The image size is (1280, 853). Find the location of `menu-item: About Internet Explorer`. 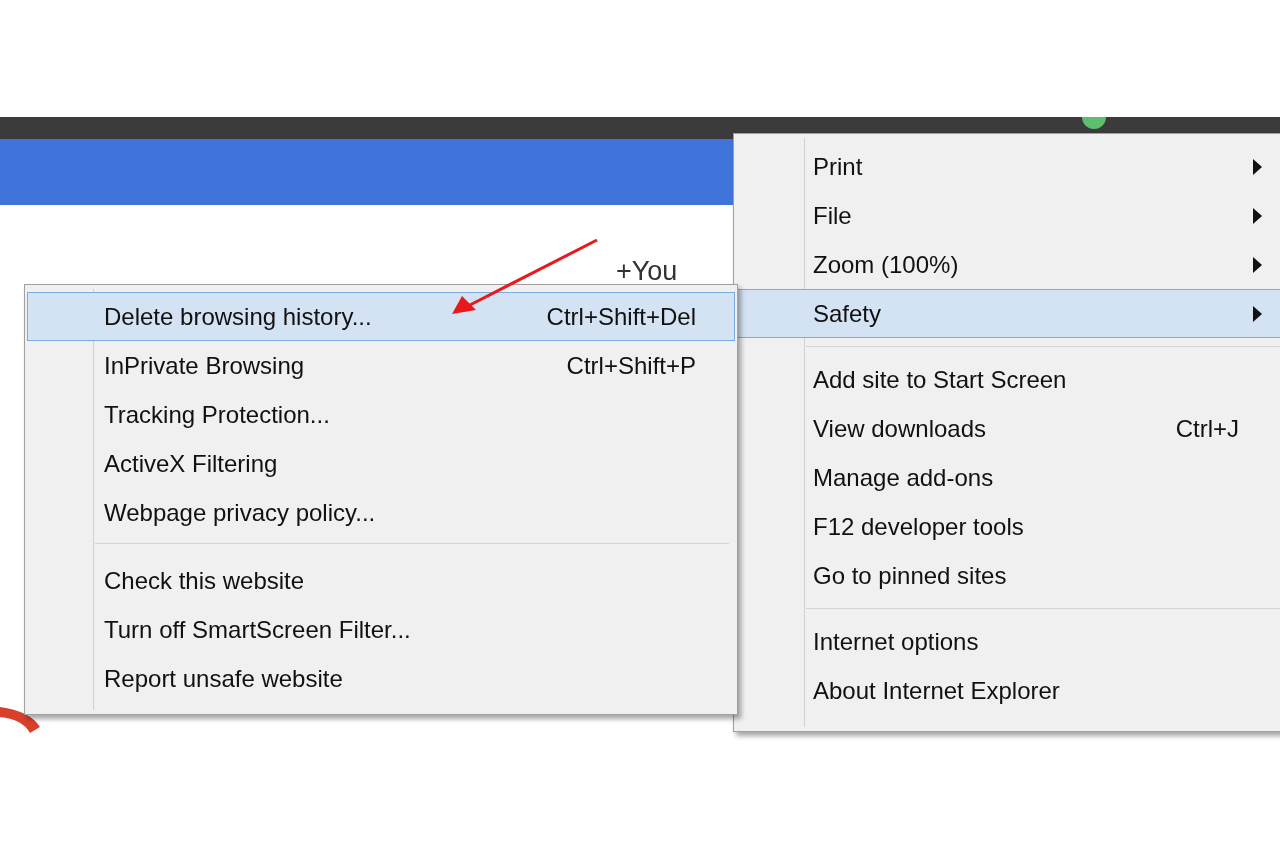

menu-item: About Internet Explorer is located at coordinates (1008, 690).